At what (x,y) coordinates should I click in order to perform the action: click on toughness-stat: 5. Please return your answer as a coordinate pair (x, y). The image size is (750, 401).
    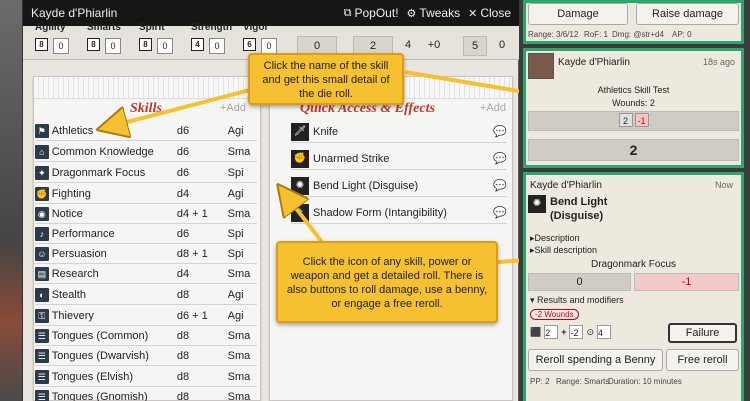
    Looking at the image, I should click on (475, 46).